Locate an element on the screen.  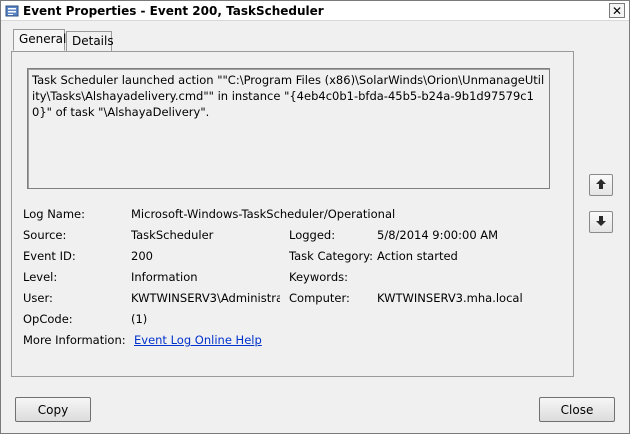
source-value: TaskScheduler is located at coordinates (206, 235).